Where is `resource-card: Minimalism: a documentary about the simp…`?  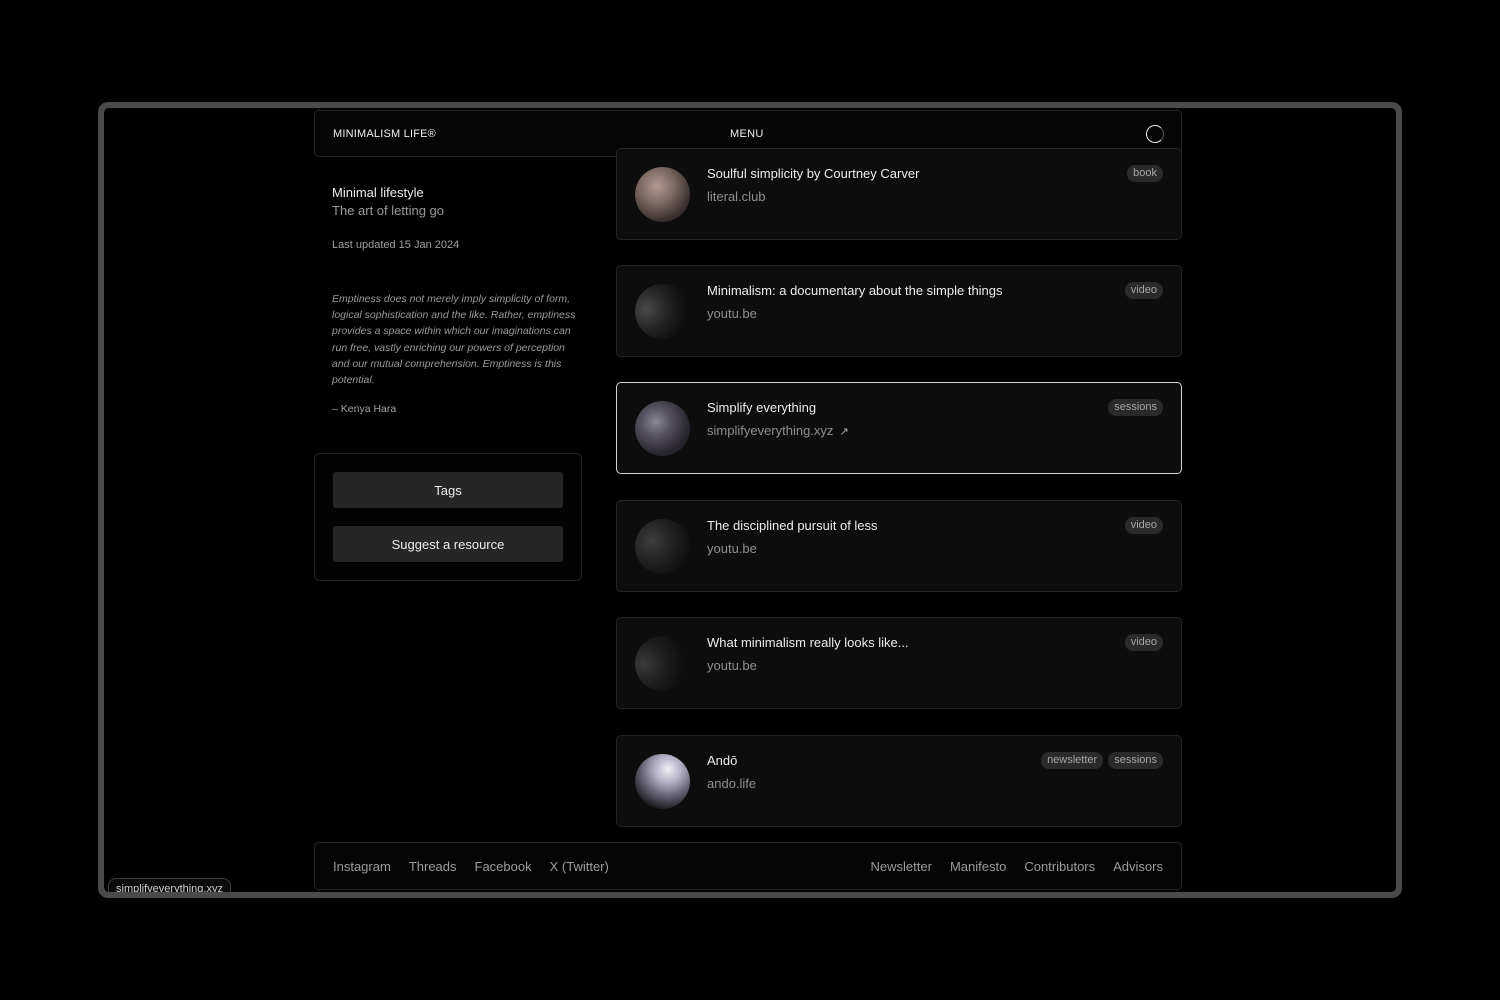
resource-card: Minimalism: a documentary about the simp… is located at coordinates (899, 311).